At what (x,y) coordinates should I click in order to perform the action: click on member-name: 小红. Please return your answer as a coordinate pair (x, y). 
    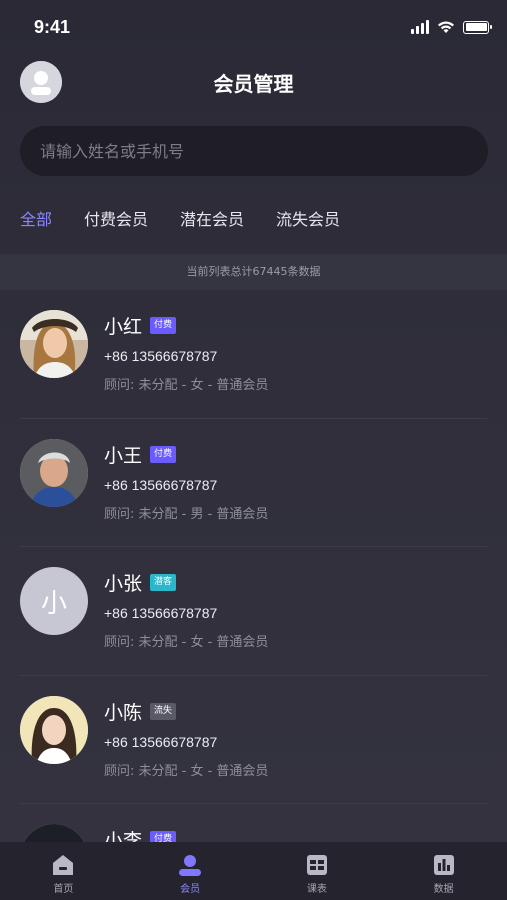
    Looking at the image, I should click on (123, 327).